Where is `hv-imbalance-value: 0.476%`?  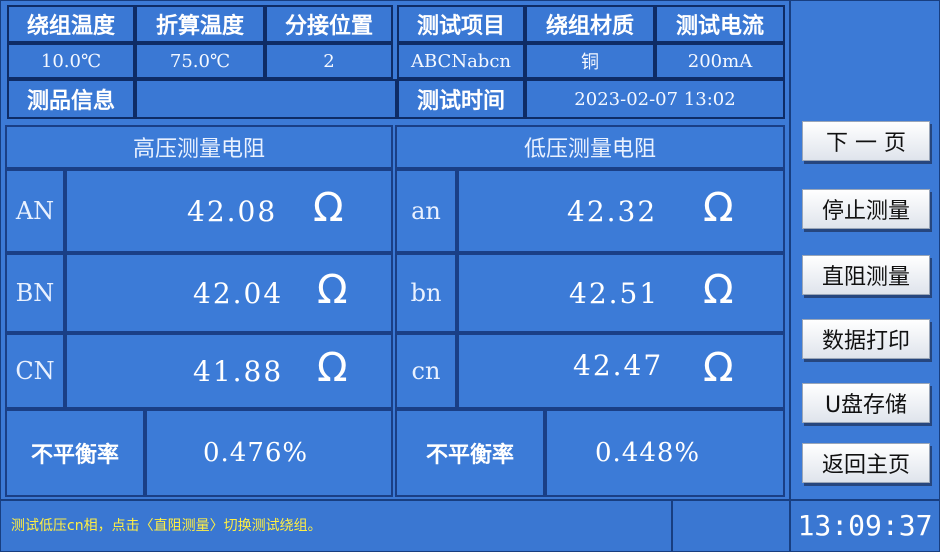 hv-imbalance-value: 0.476% is located at coordinates (256, 453).